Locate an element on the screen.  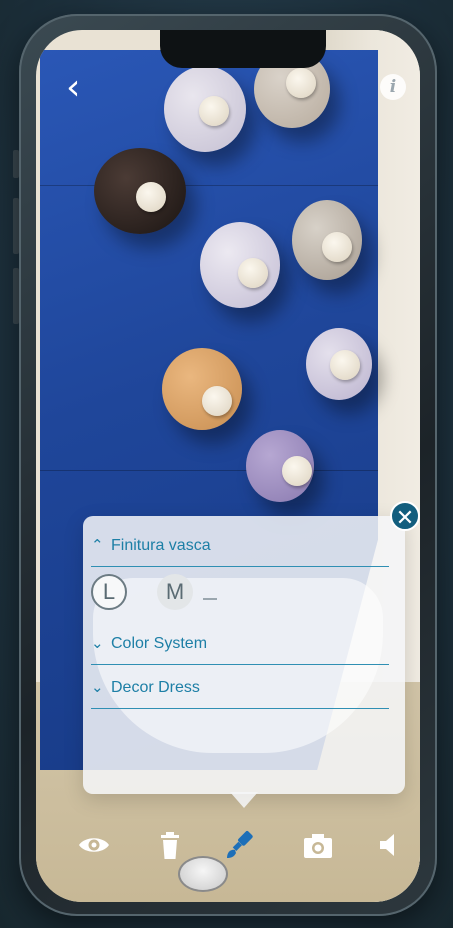
close-icon: ✕ is located at coordinates (405, 517).